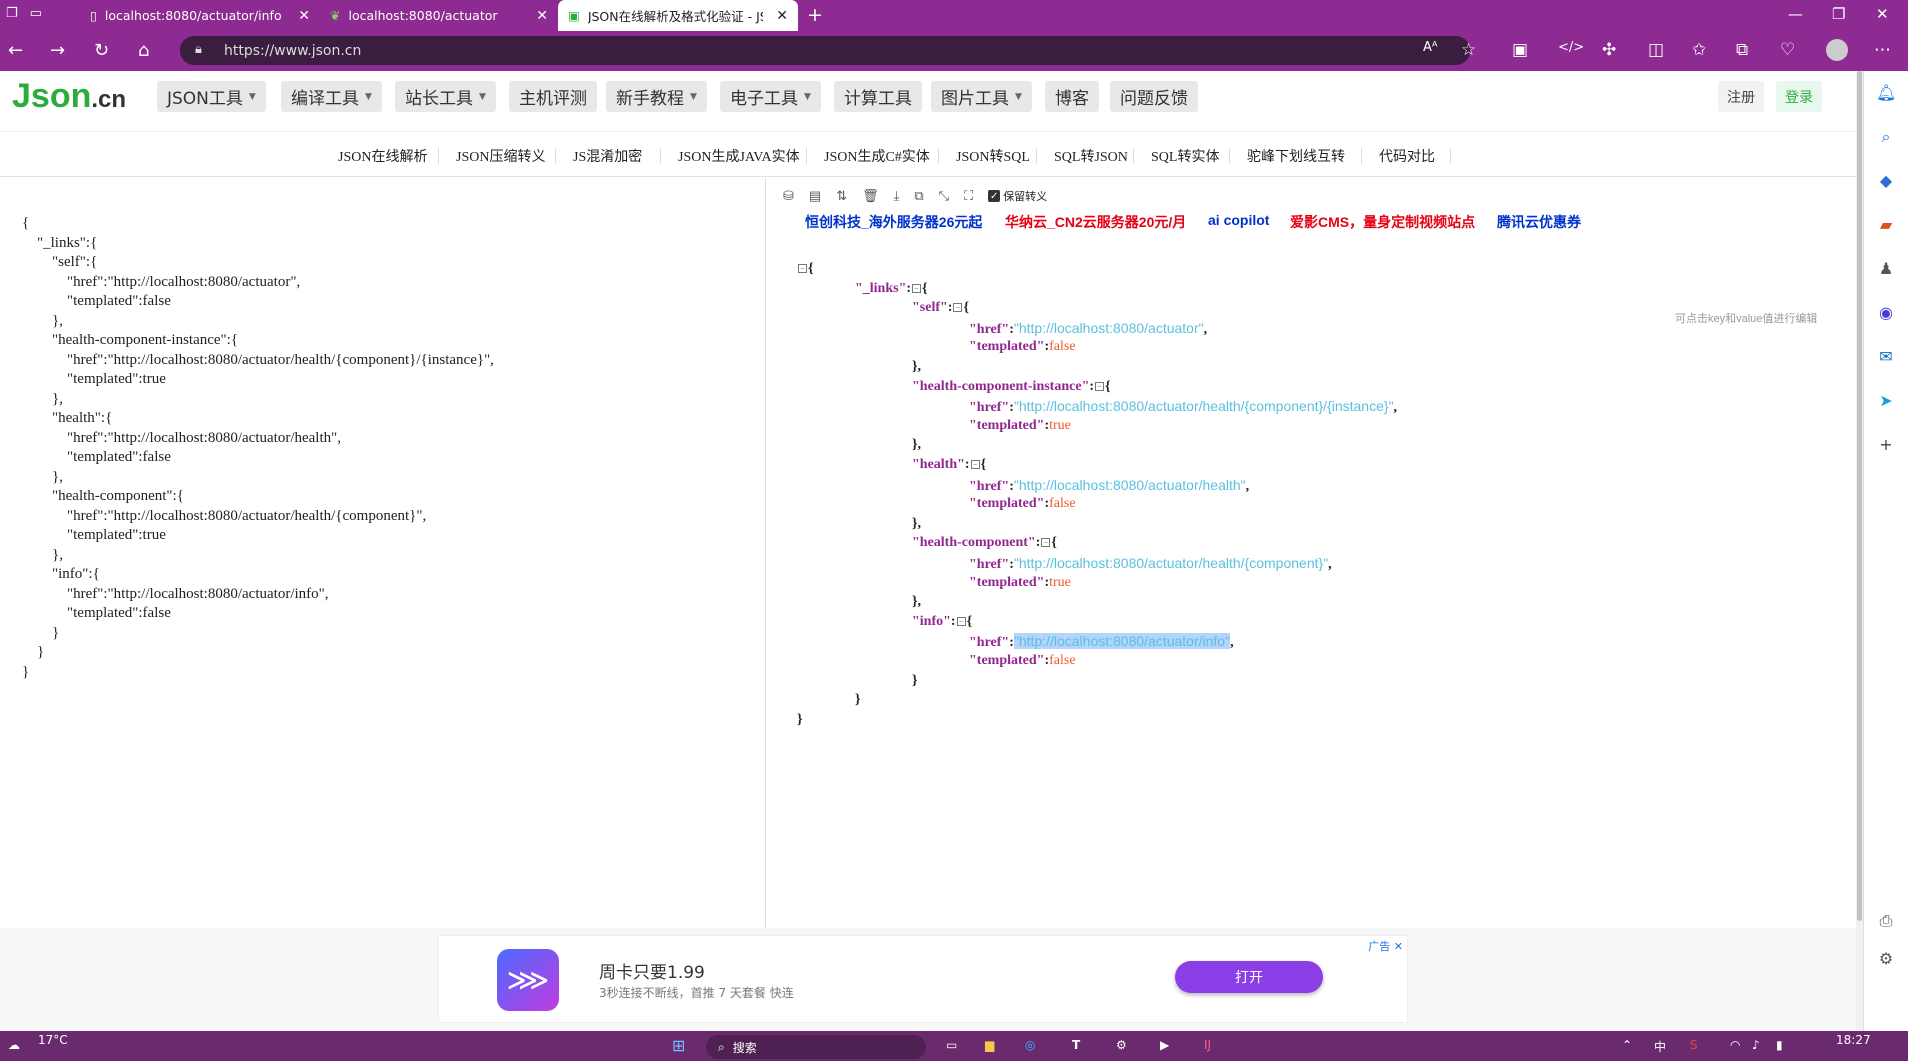  I want to click on favorite-star-icon: ☆, so click(1468, 50).